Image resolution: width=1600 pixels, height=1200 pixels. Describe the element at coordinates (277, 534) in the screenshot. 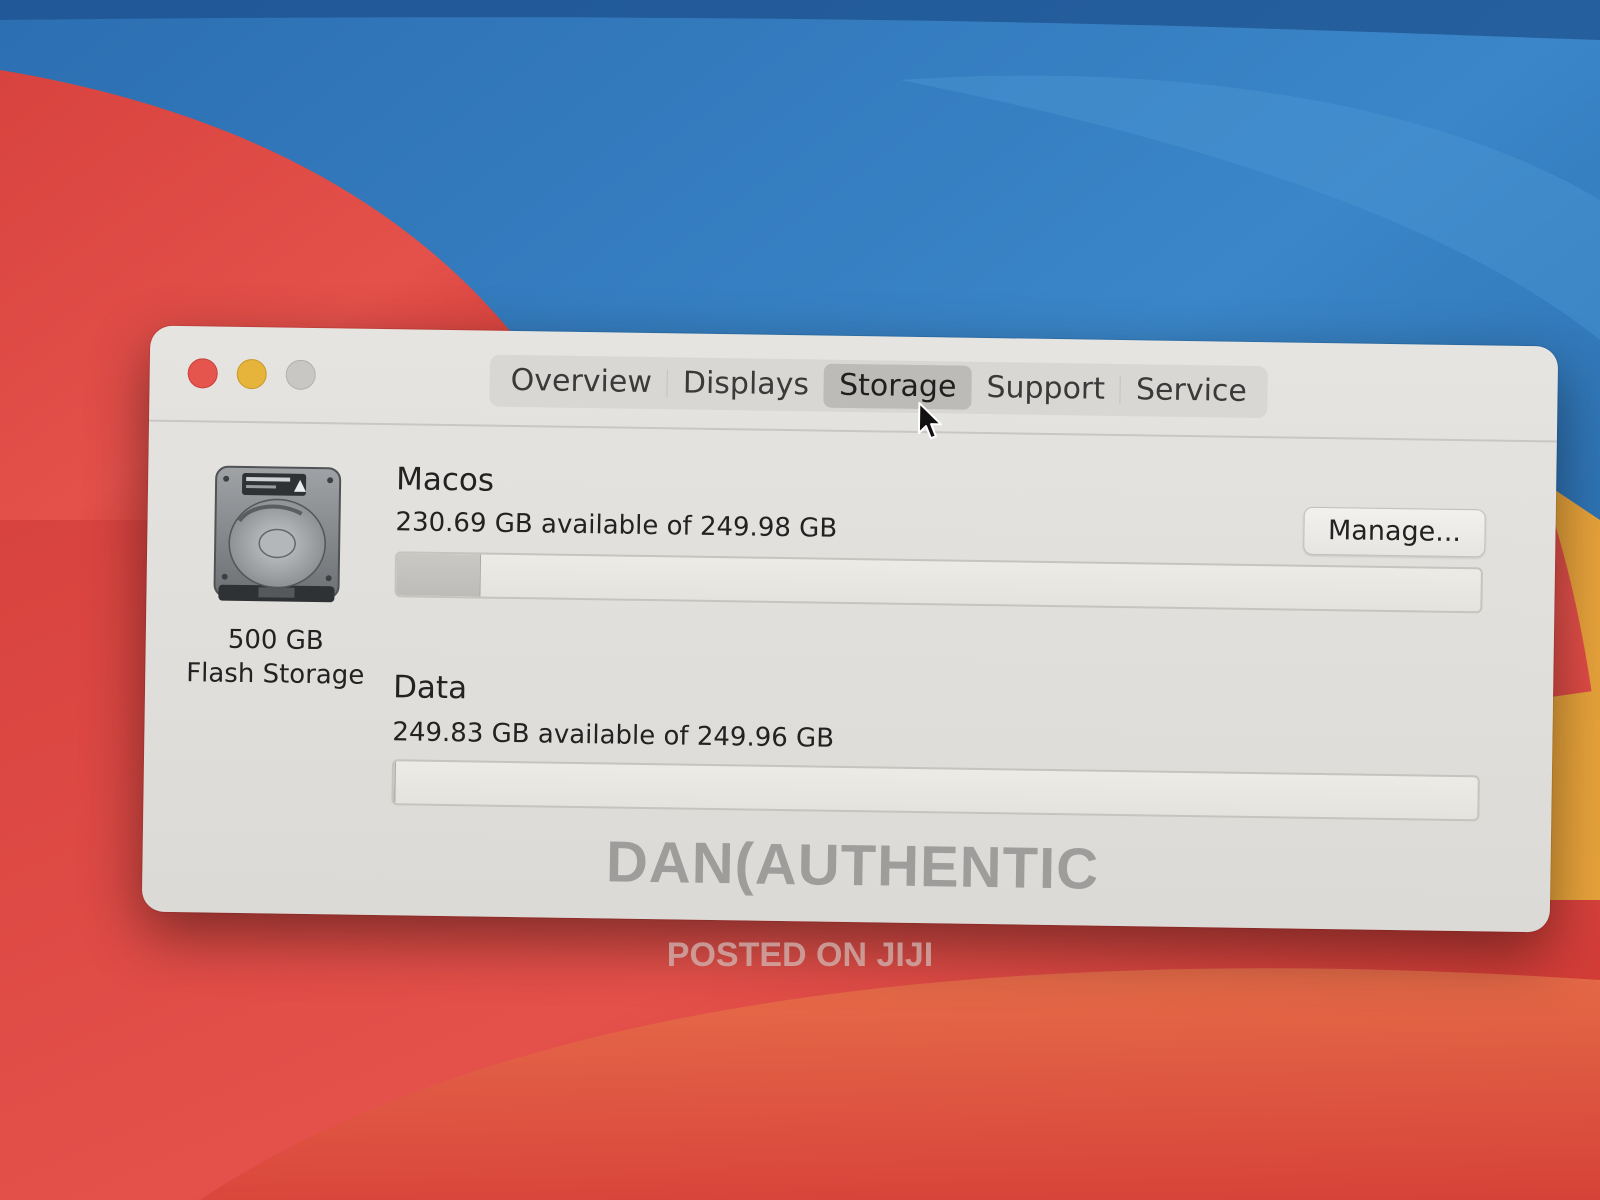

I see `hard-drive-icon` at that location.